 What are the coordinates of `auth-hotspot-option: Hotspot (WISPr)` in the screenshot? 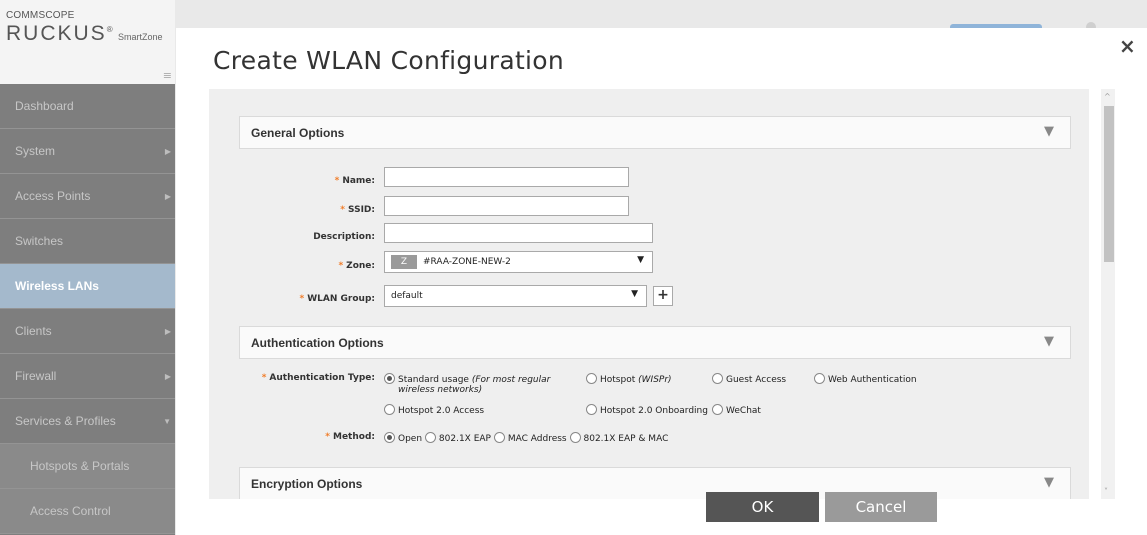 It's located at (629, 379).